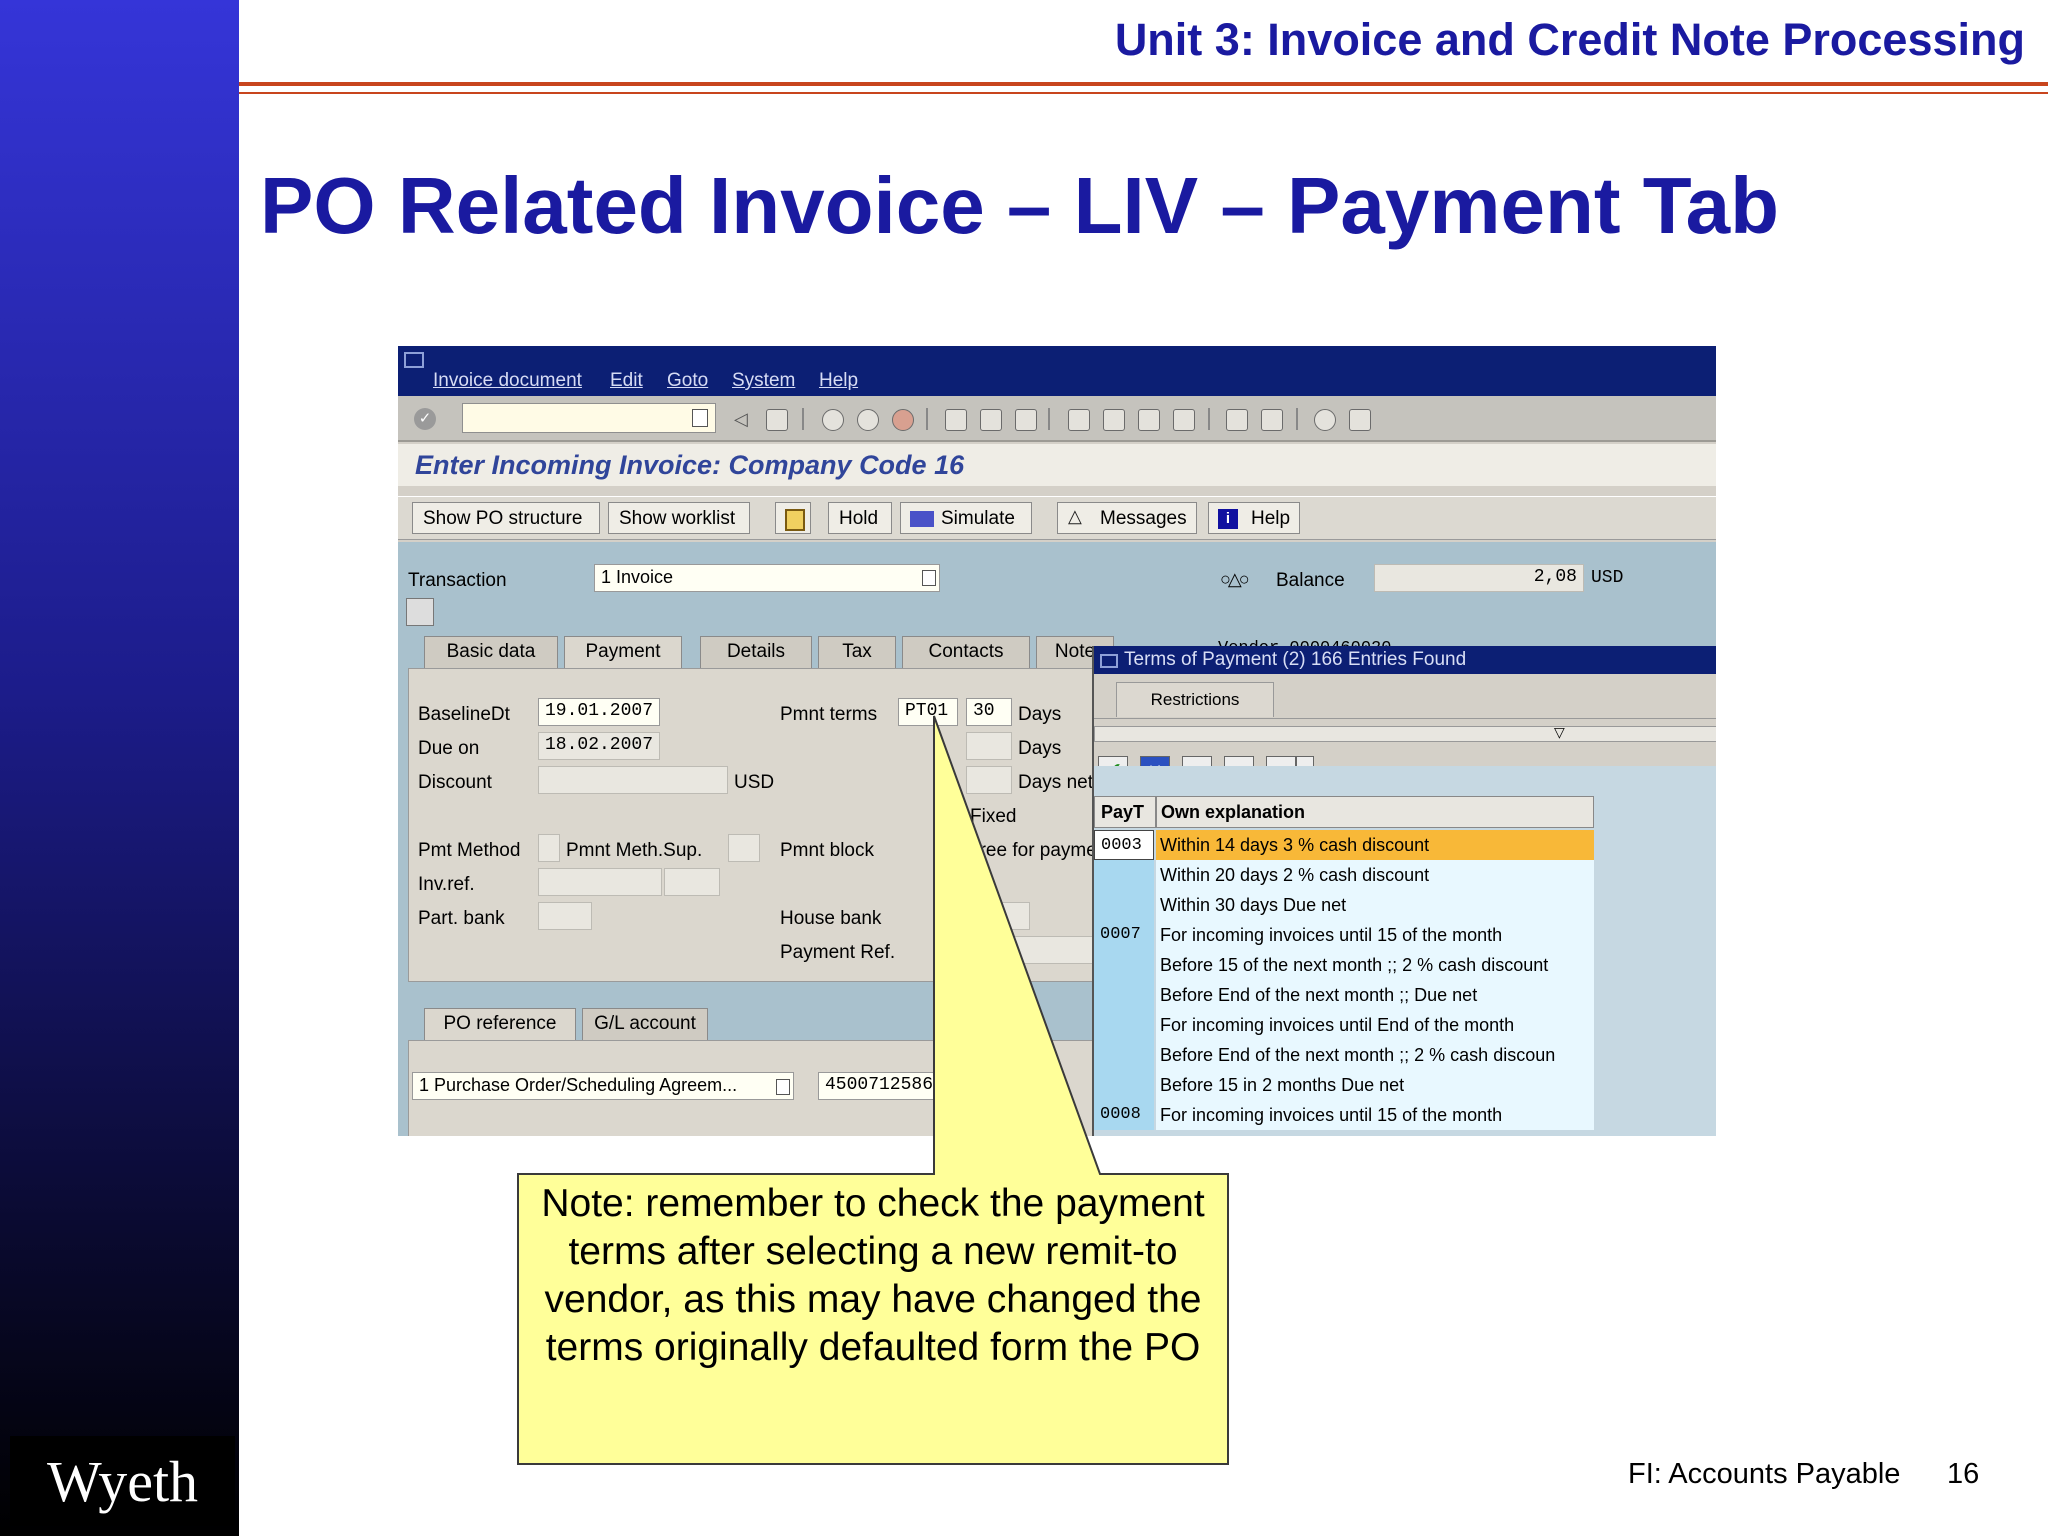 The width and height of the screenshot is (2048, 1536). Describe the element at coordinates (1764, 1474) in the screenshot. I see `footer-course-name: FI: Accounts Payable` at that location.